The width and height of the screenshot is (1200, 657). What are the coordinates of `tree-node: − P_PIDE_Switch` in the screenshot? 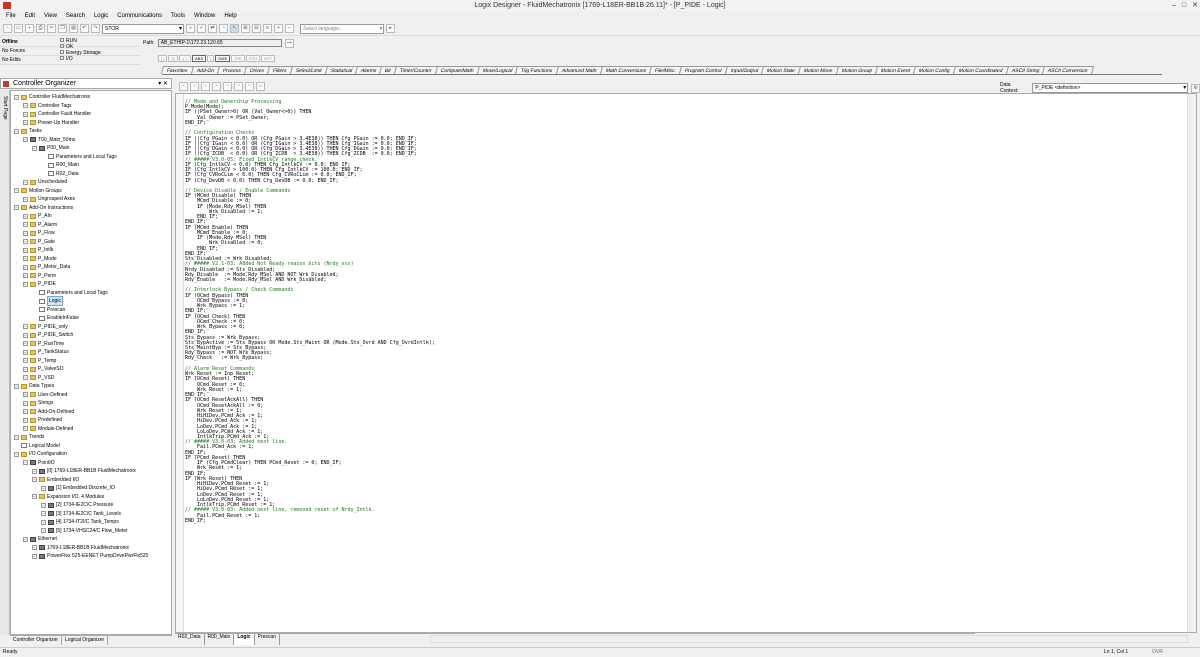 It's located at (48, 335).